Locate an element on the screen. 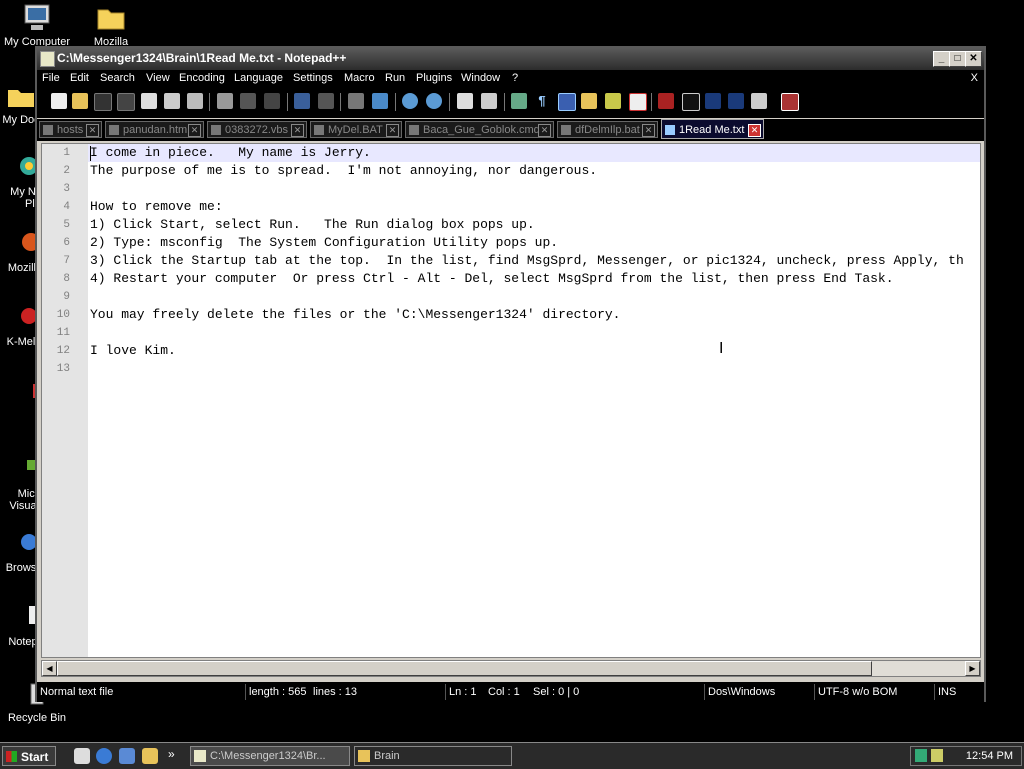 This screenshot has height=769, width=1024. indent-guide-icon is located at coordinates (567, 102).